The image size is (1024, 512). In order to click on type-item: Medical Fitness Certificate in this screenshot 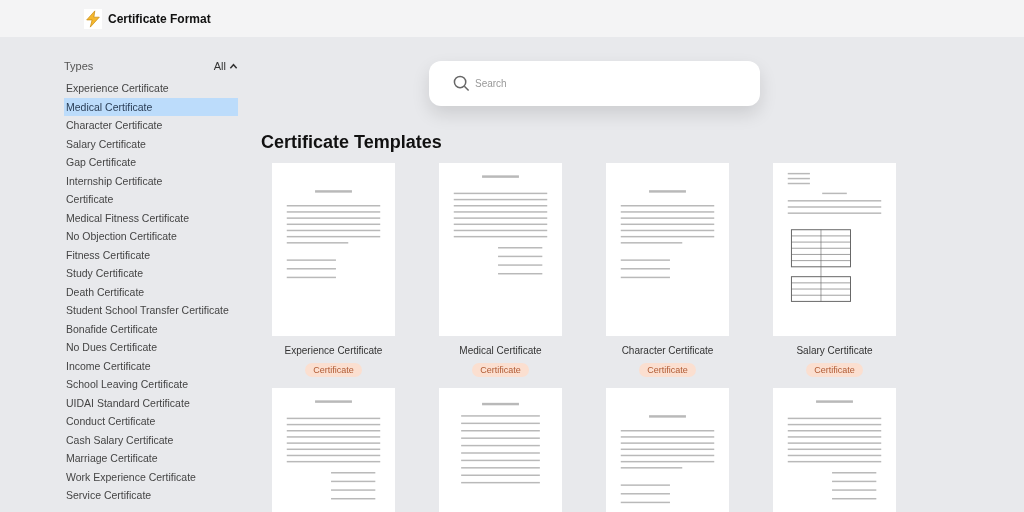, I will do `click(151, 217)`.